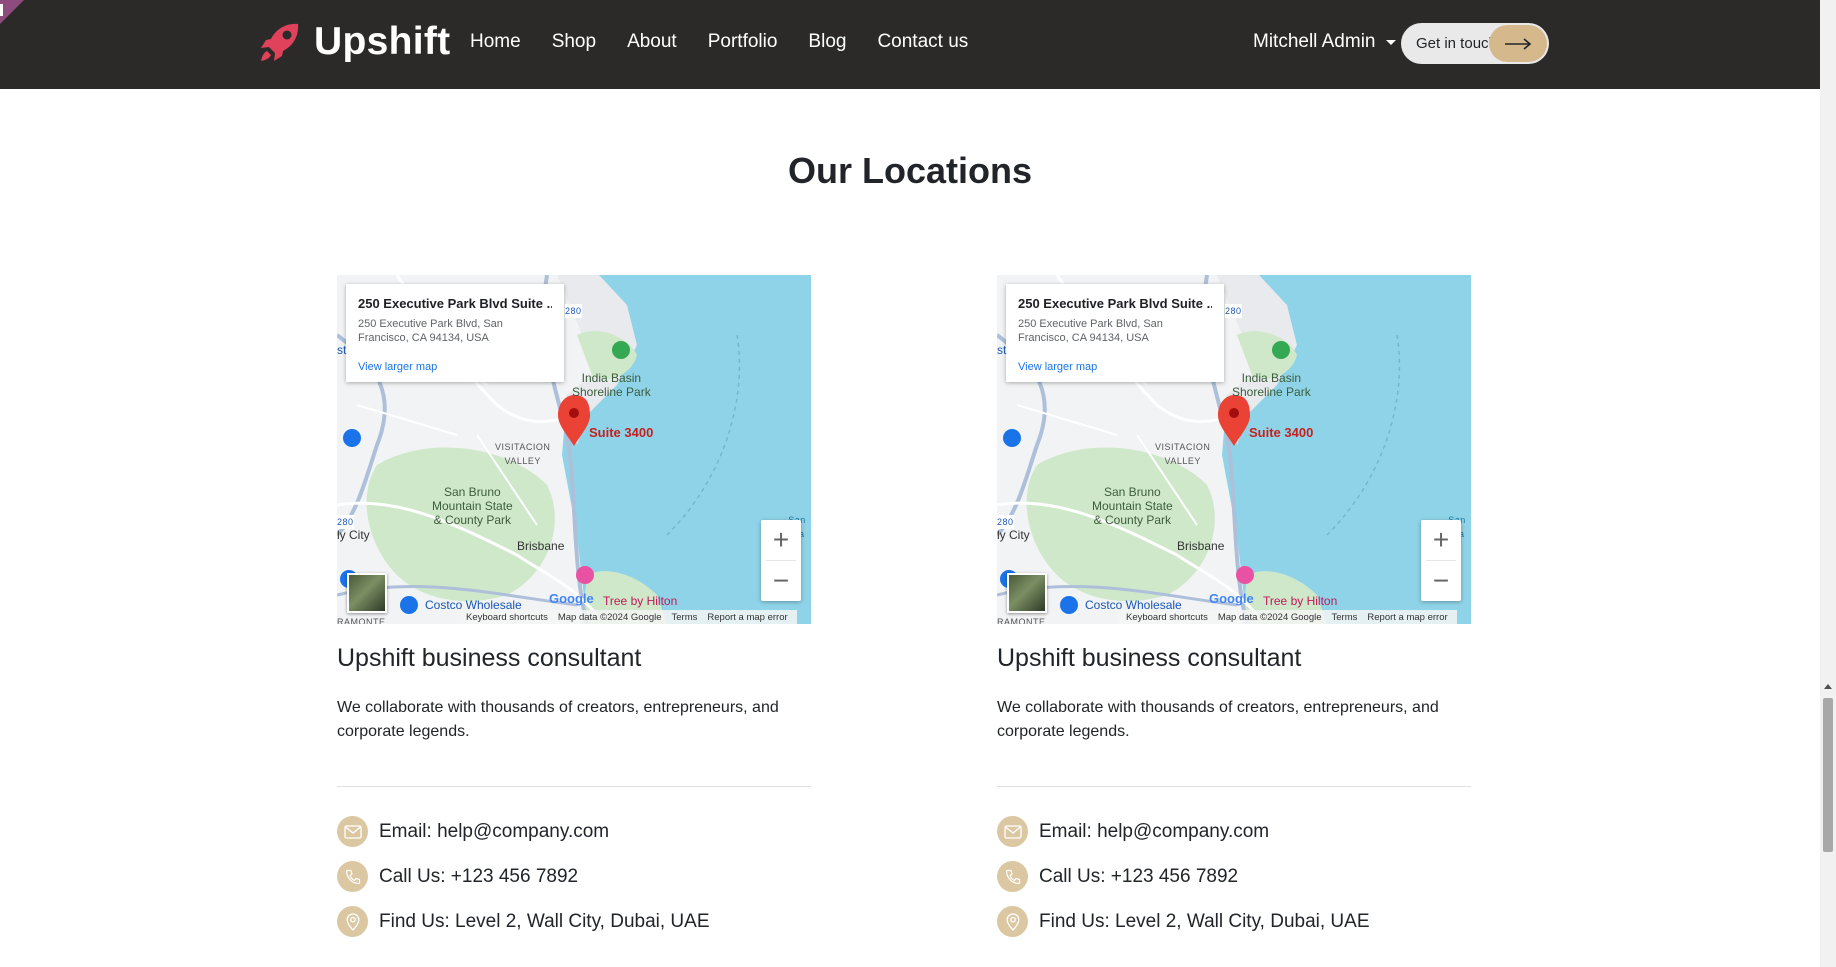 This screenshot has height=967, width=1836. Describe the element at coordinates (1828, 686) in the screenshot. I see `scroll-up-arrow-icon` at that location.